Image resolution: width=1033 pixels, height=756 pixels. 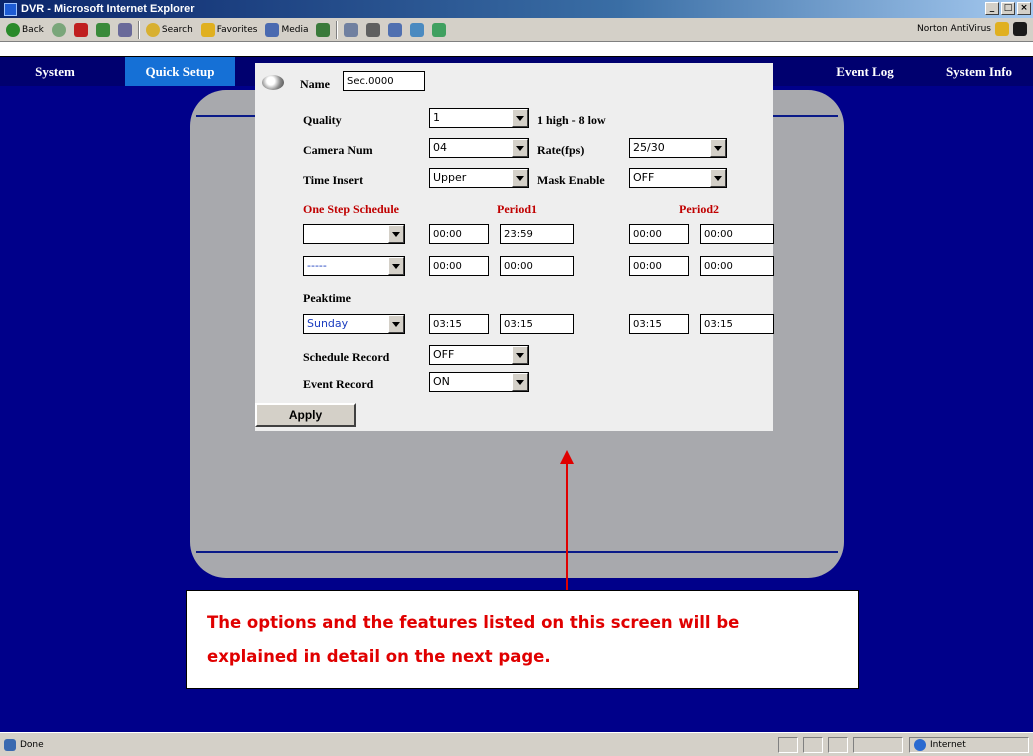 What do you see at coordinates (10, 744) in the screenshot?
I see `page-done-icon` at bounding box center [10, 744].